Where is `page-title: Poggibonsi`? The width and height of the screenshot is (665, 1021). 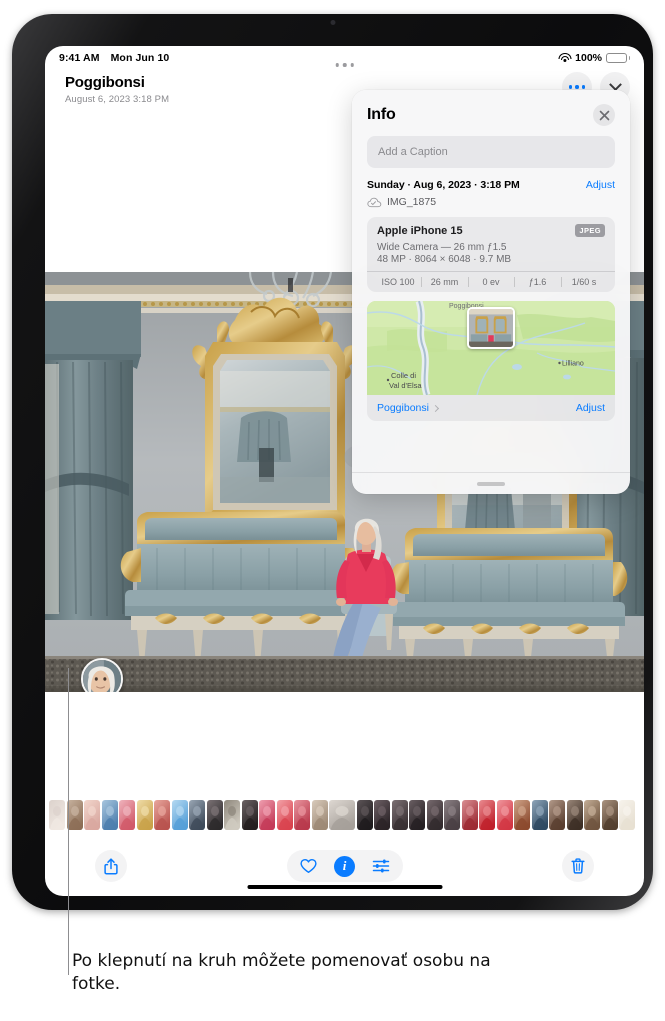
page-title: Poggibonsi is located at coordinates (105, 82).